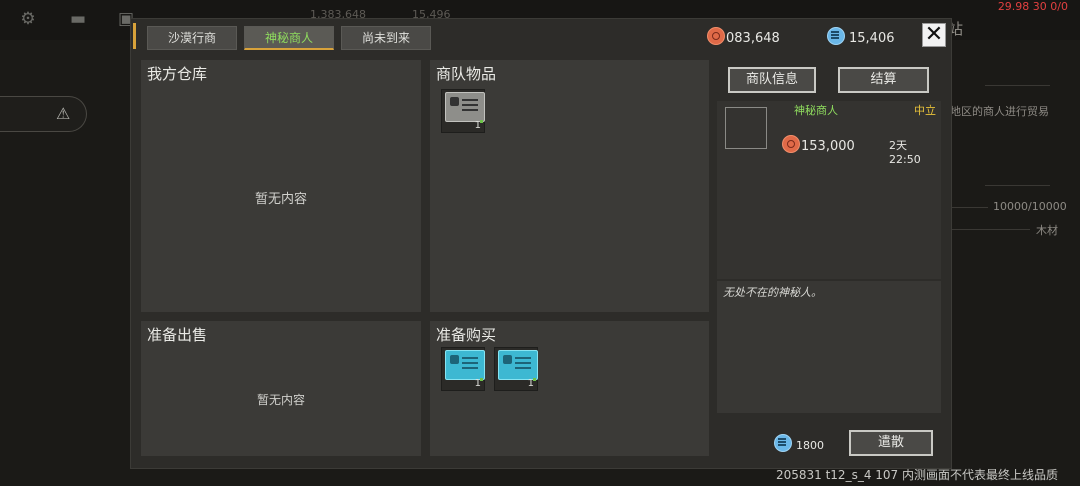 The image size is (1080, 486). Describe the element at coordinates (28, 19) in the screenshot. I see `gear-icon: ⚙` at that location.